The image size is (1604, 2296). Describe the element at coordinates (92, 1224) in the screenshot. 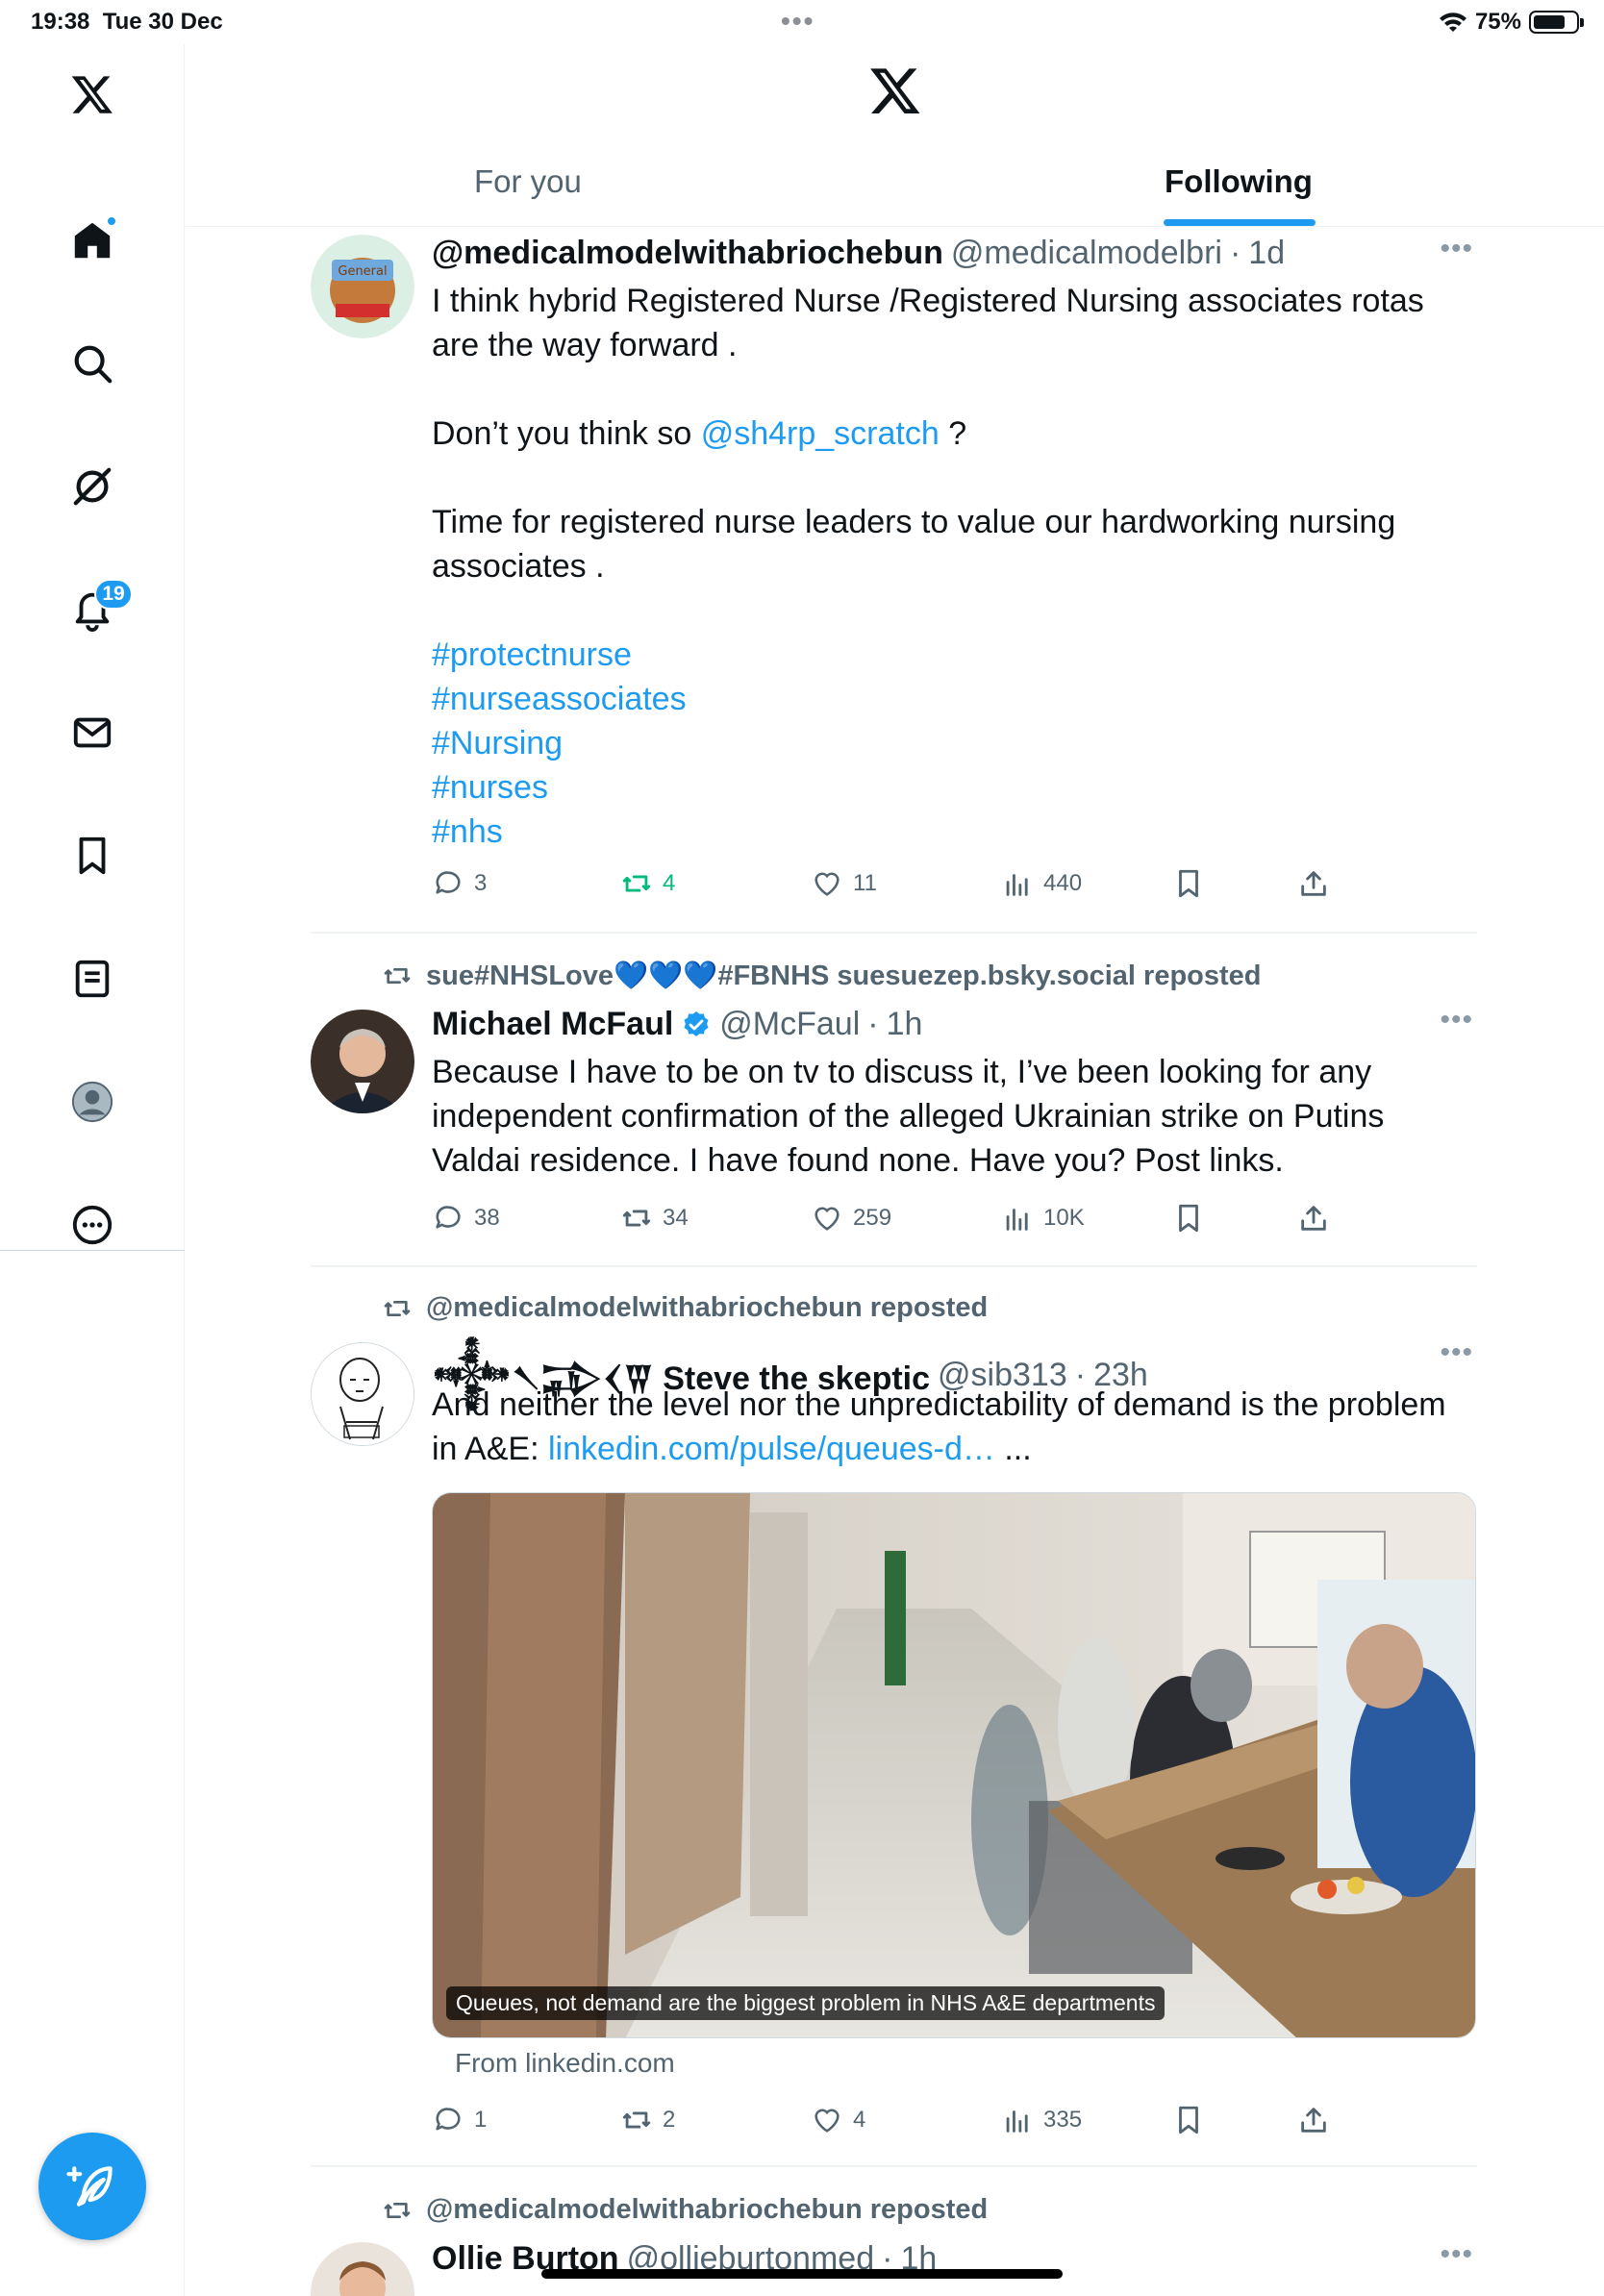

I see `more-icon` at that location.